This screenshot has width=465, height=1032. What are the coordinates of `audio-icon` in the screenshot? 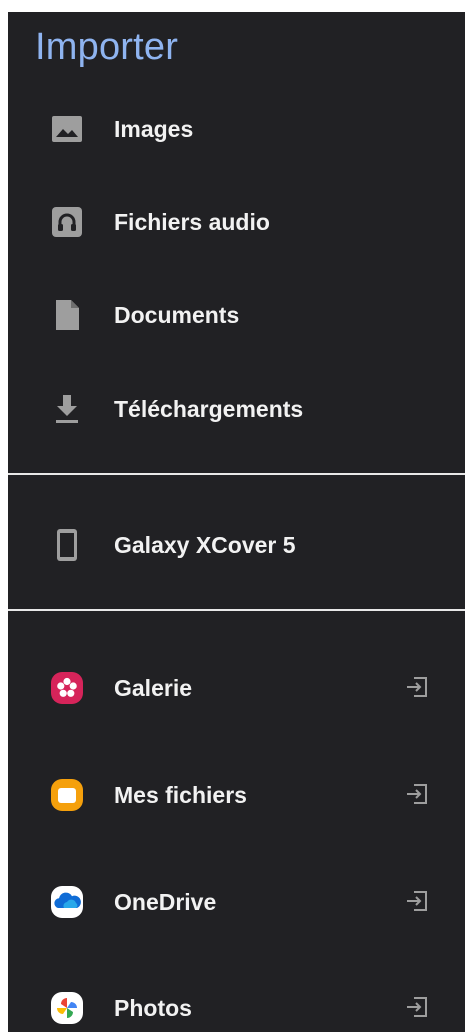 It's located at (67, 222).